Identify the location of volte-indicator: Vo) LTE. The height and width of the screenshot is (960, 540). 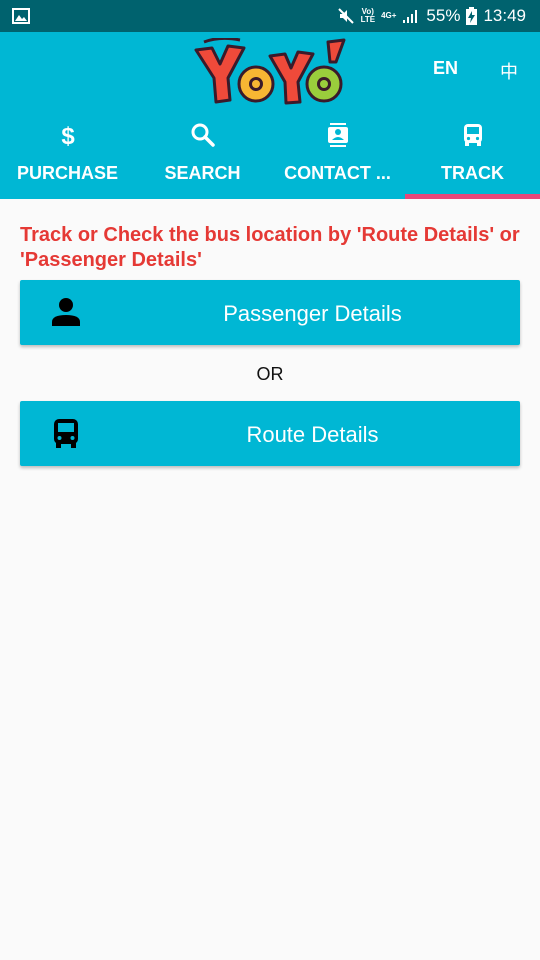
(368, 15).